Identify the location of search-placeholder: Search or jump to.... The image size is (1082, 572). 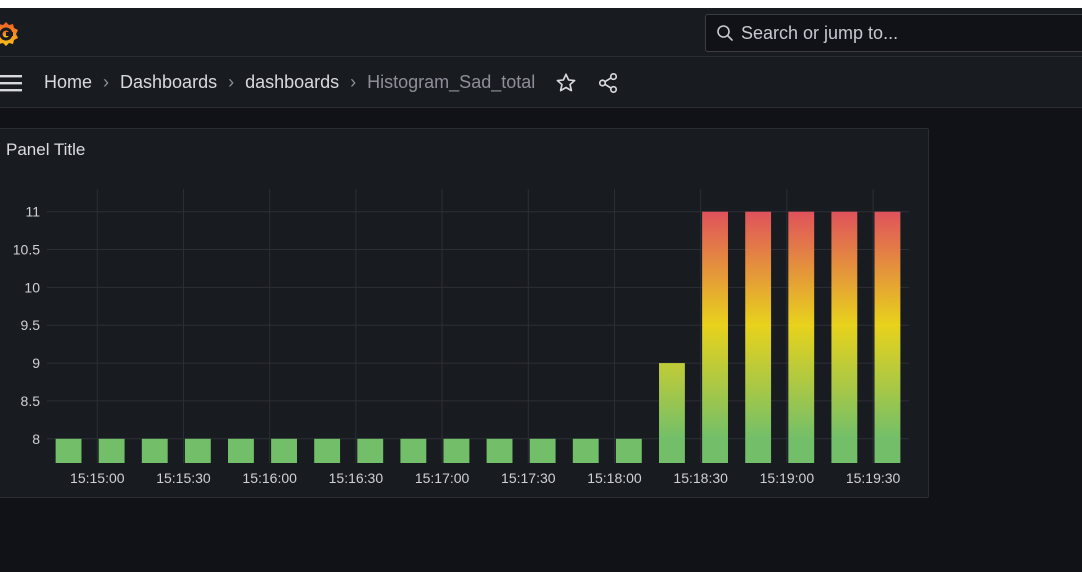
(820, 32).